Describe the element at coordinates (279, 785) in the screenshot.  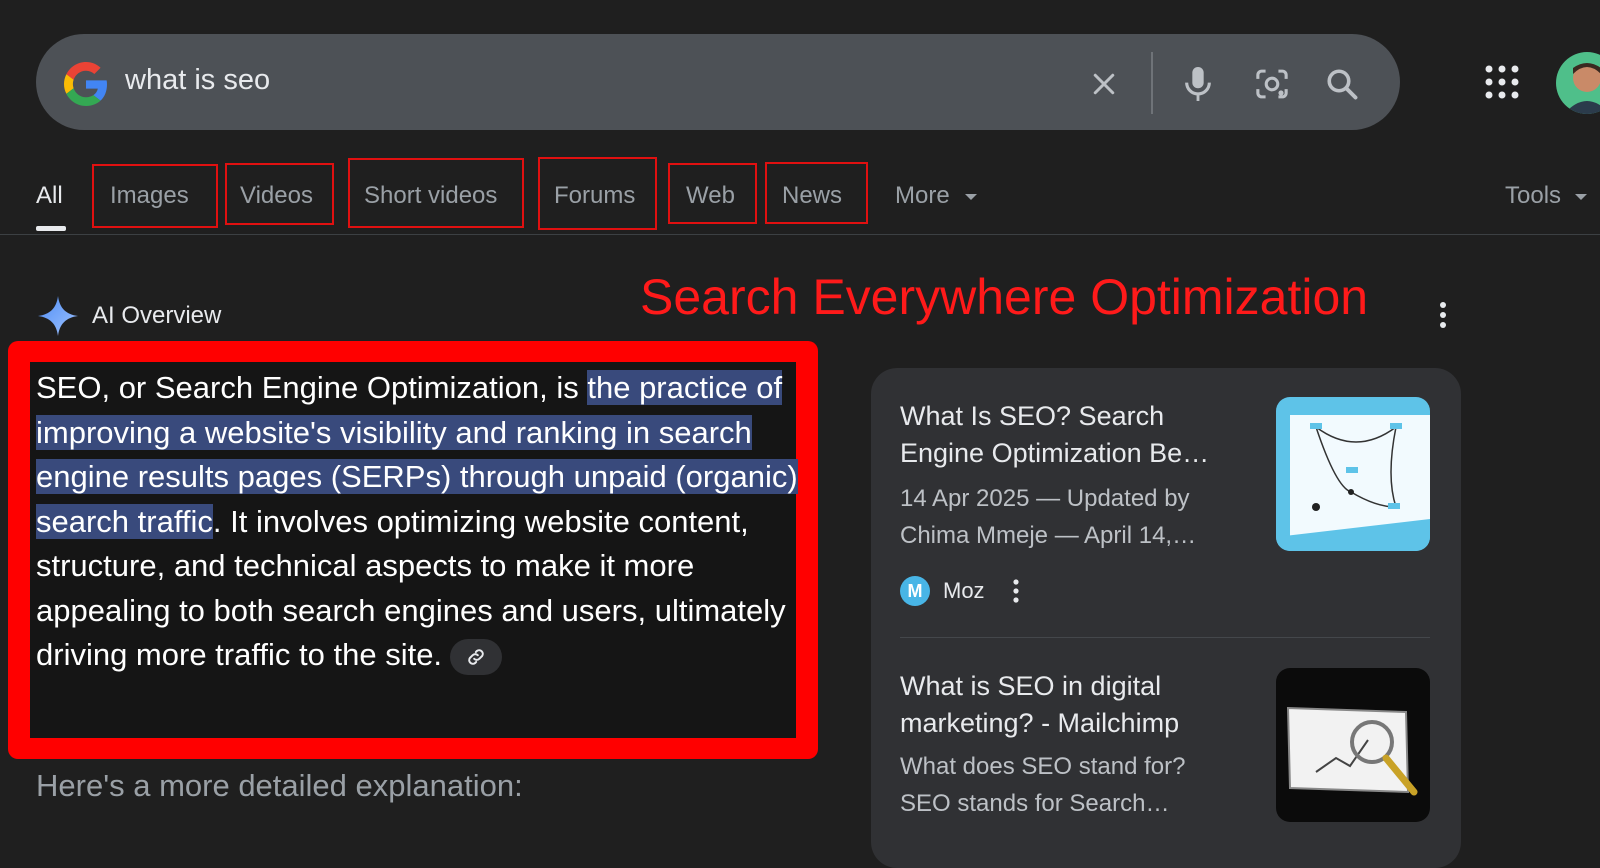
I see `more-explanation-label: Here's a more detailed explanation:` at that location.